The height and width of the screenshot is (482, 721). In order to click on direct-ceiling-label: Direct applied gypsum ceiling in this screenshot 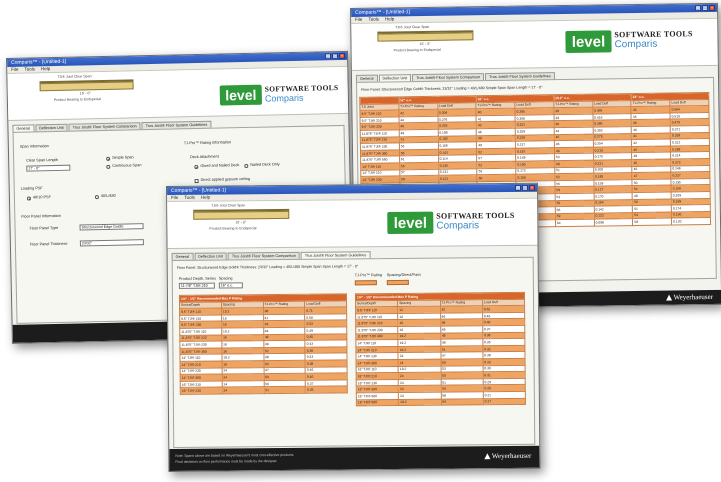, I will do `click(225, 179)`.